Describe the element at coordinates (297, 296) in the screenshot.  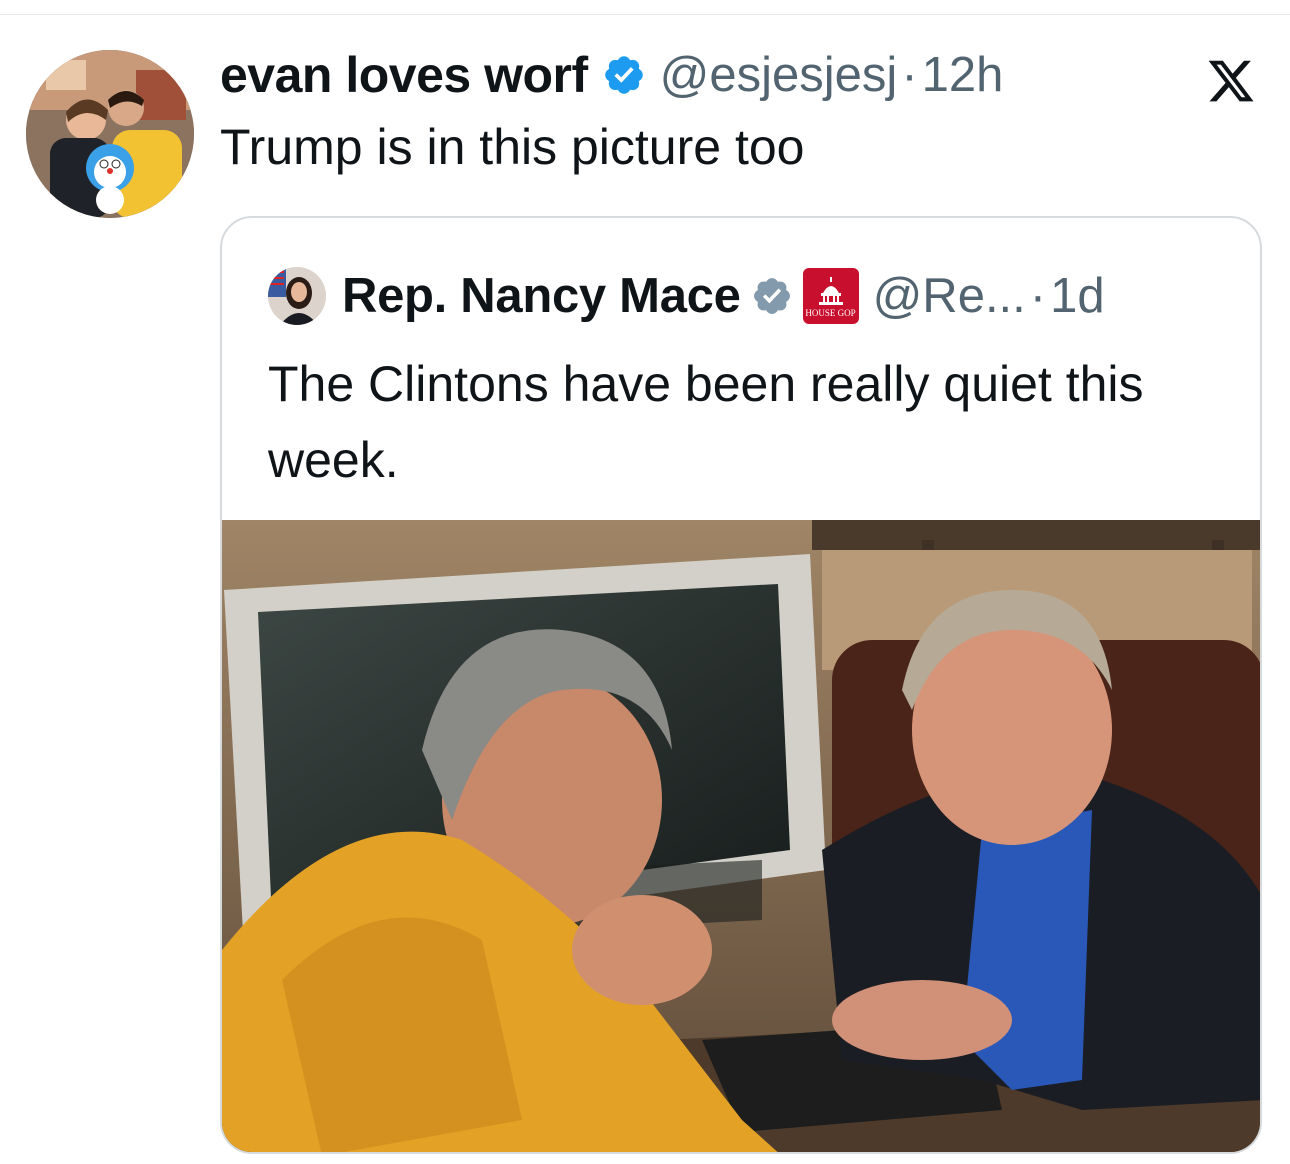
I see `quoted-author-avatar` at that location.